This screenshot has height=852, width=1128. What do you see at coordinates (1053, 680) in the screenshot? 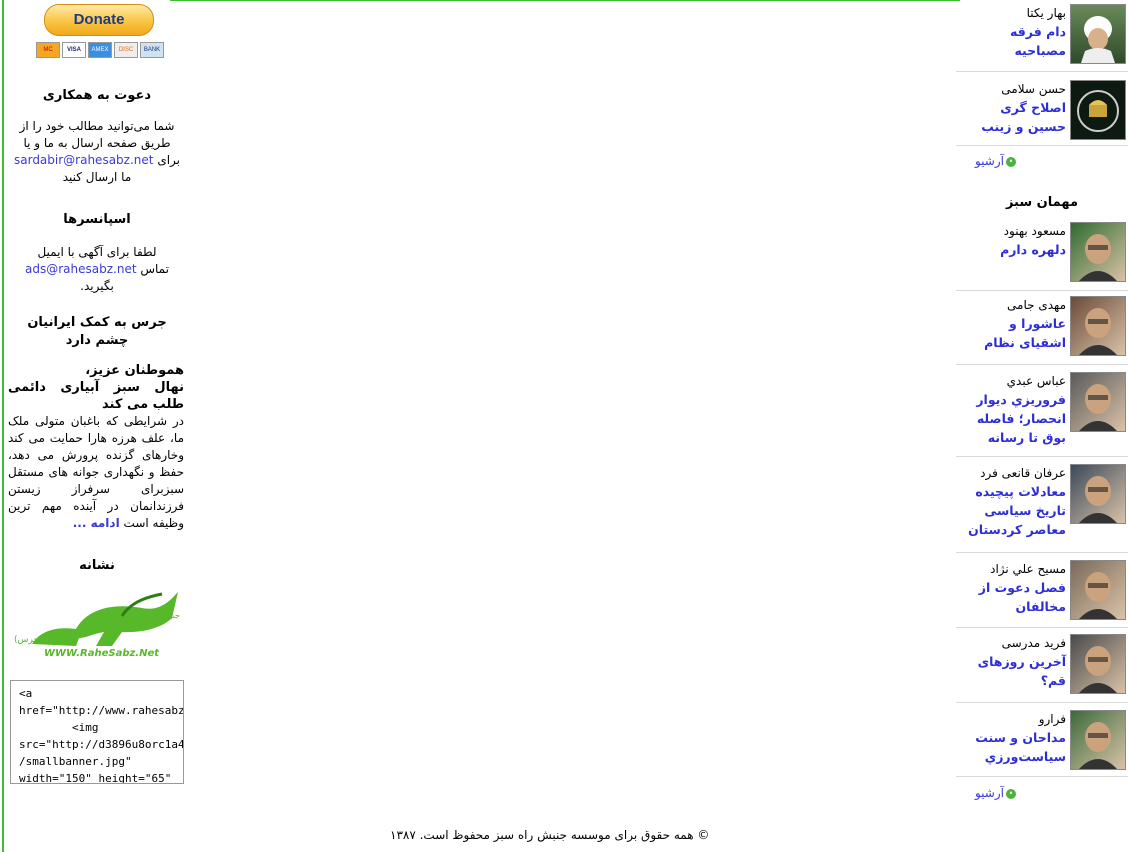
I see `title-line: قم؟` at bounding box center [1053, 680].